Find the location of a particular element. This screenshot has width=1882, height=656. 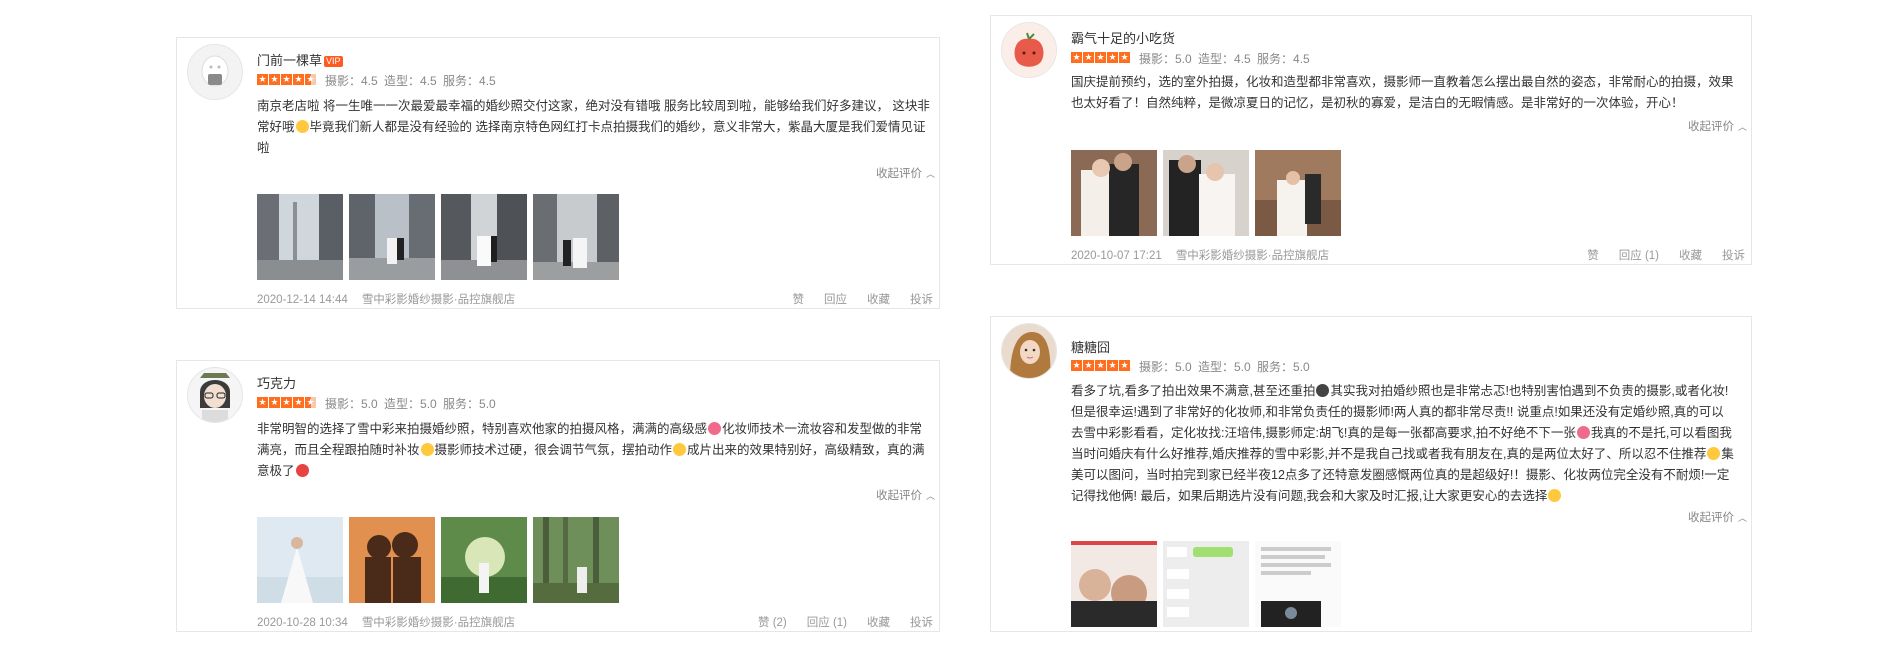

crying-emoji-icon is located at coordinates (1323, 390).